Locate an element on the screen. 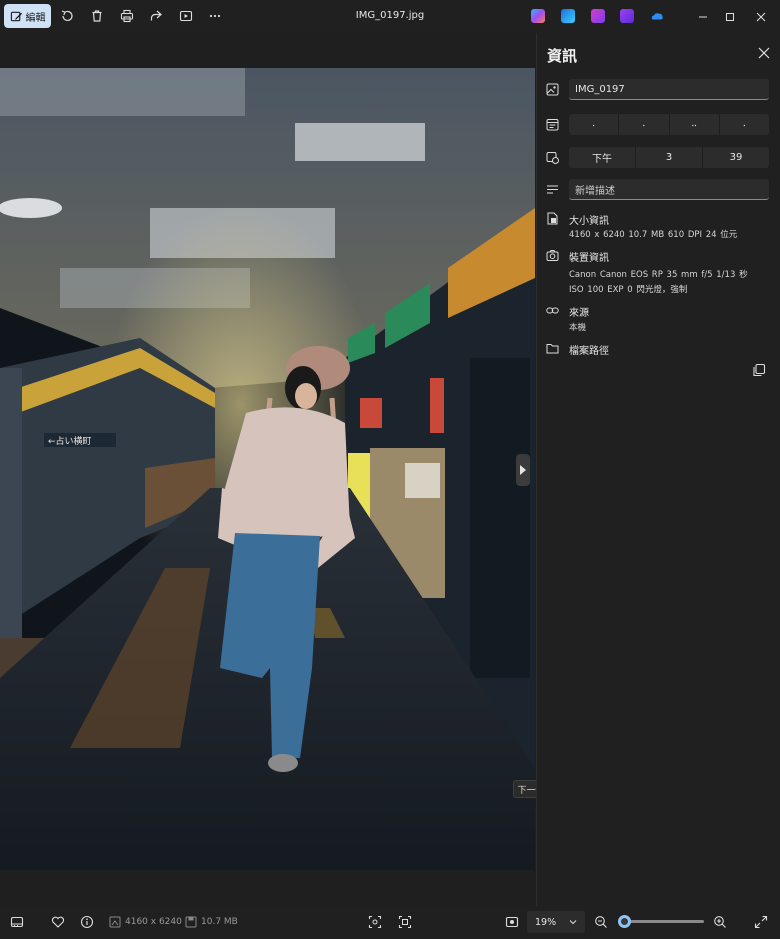 The image size is (780, 939). maximize-icon is located at coordinates (730, 16).